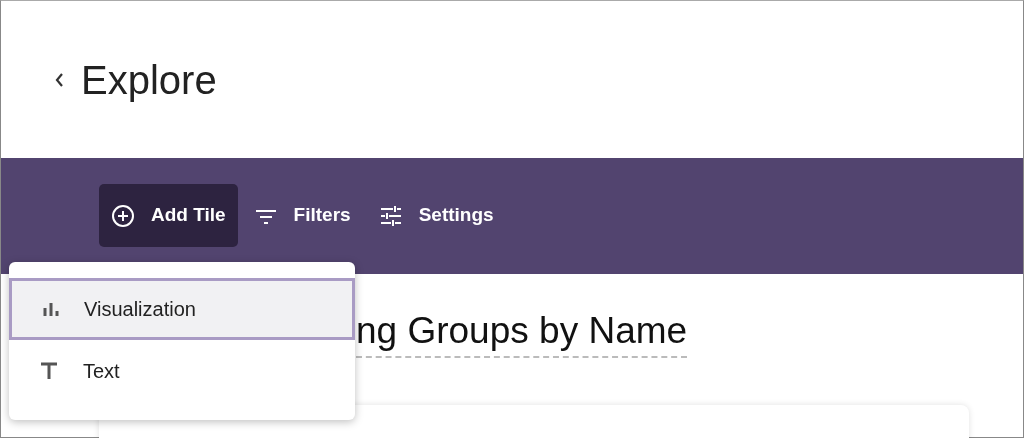 The height and width of the screenshot is (438, 1024). Describe the element at coordinates (168, 215) in the screenshot. I see `toolbar-button: Add Tile` at that location.